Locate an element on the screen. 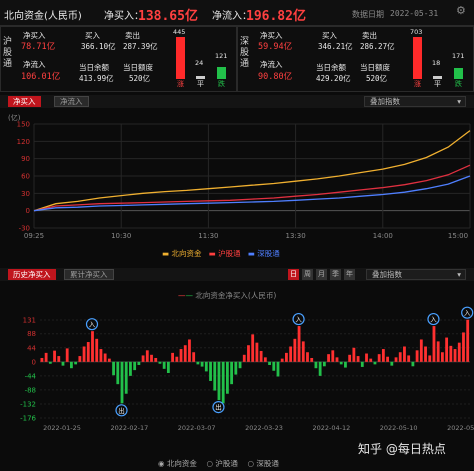  sgt-balance-value: 429.20亿 is located at coordinates (333, 78).